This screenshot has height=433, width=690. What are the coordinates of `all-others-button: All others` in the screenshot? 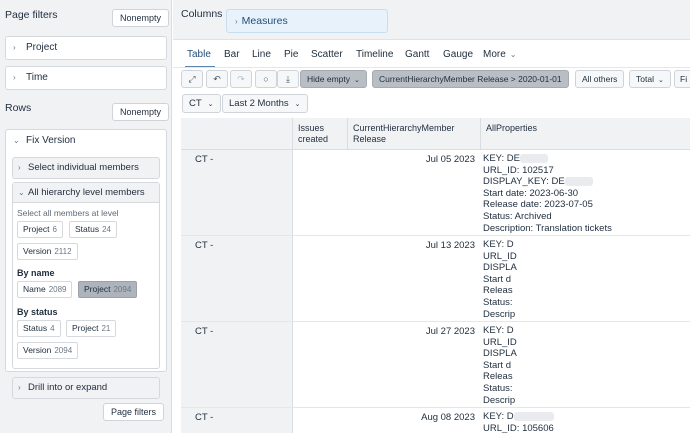 It's located at (600, 79).